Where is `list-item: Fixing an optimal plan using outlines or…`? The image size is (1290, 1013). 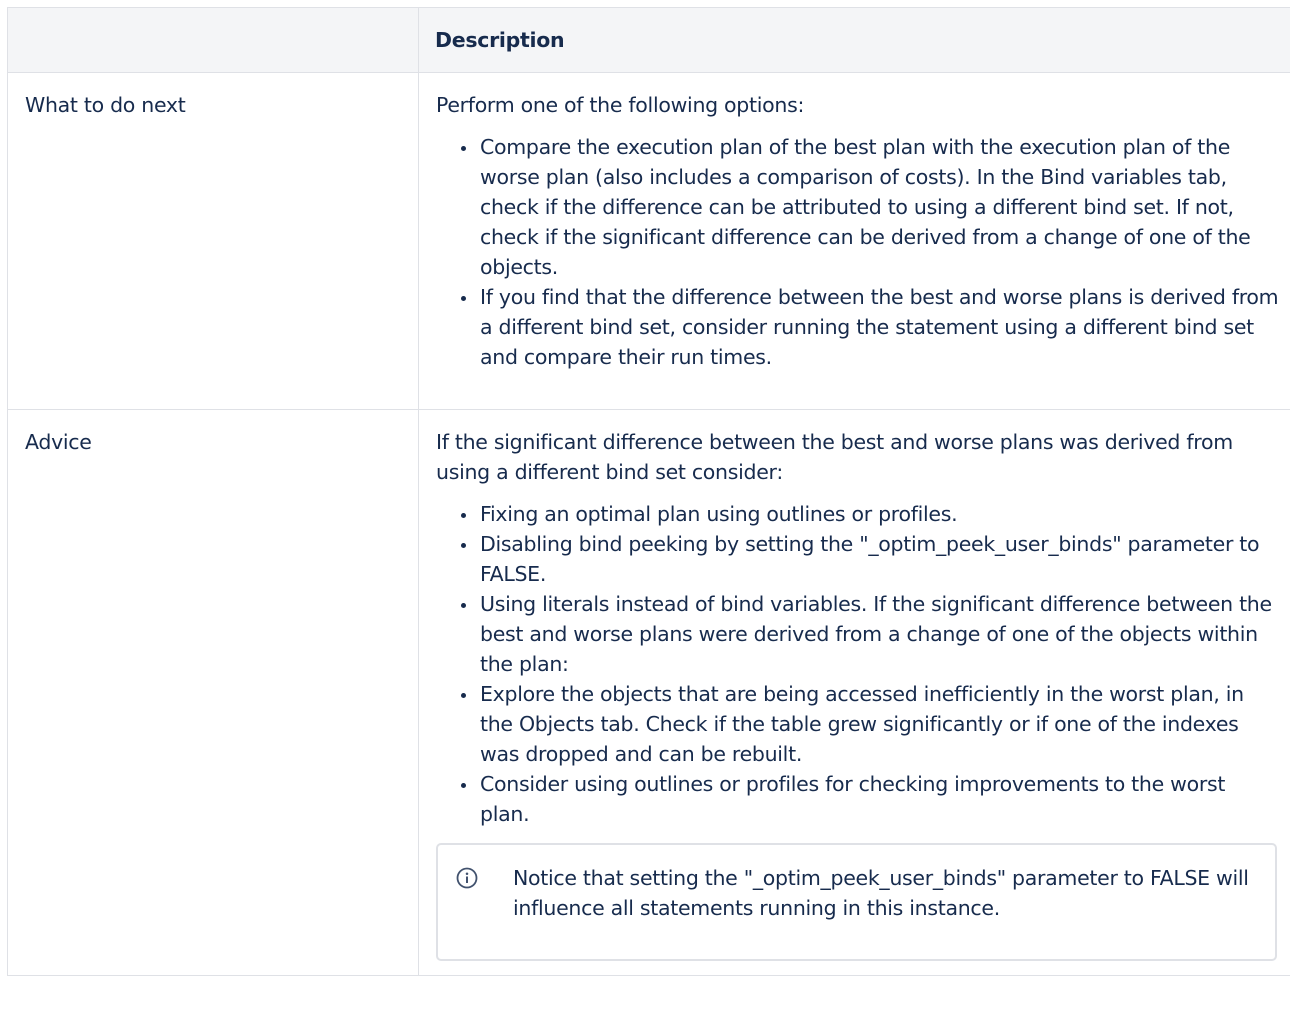
list-item: Fixing an optimal plan using outlines or… is located at coordinates (870, 514).